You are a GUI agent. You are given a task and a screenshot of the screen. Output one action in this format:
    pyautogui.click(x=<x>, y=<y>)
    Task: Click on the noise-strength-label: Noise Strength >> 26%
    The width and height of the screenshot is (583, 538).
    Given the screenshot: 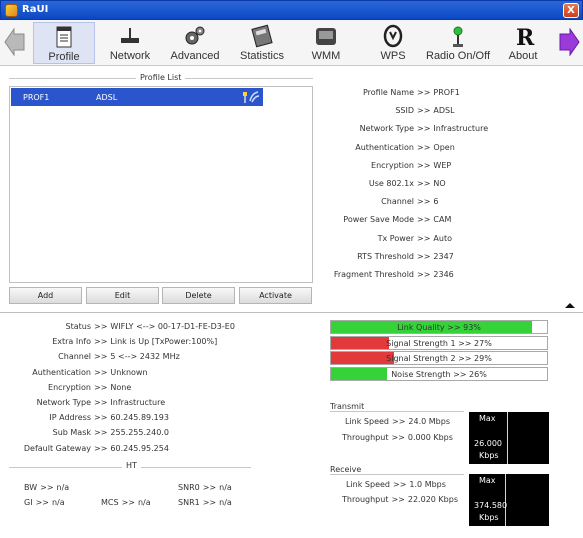 What is the action you would take?
    pyautogui.click(x=439, y=374)
    